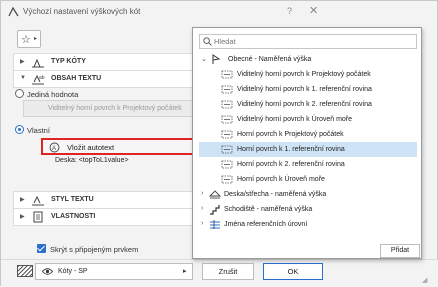 The width and height of the screenshot is (438, 287). I want to click on svg-text: ab, so click(42, 78).